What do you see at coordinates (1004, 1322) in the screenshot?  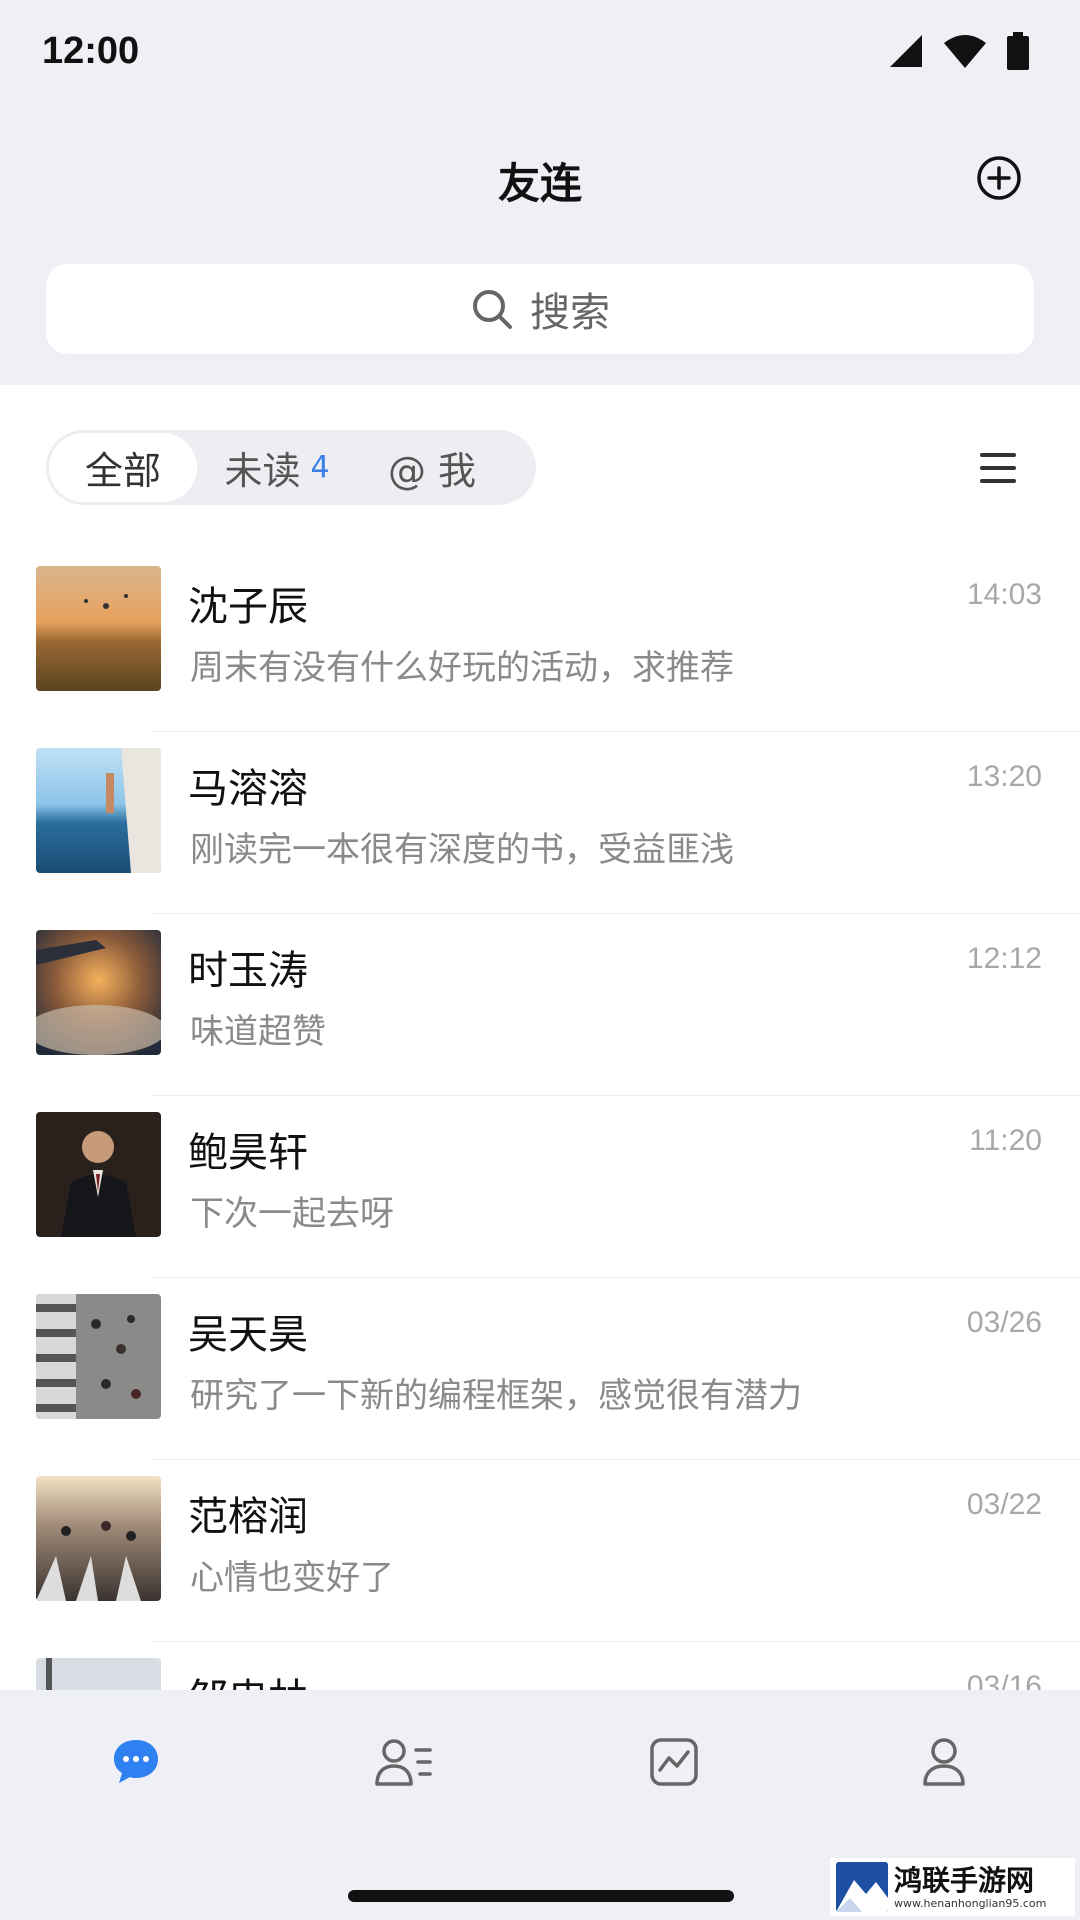 I see `message-time: 03/26` at bounding box center [1004, 1322].